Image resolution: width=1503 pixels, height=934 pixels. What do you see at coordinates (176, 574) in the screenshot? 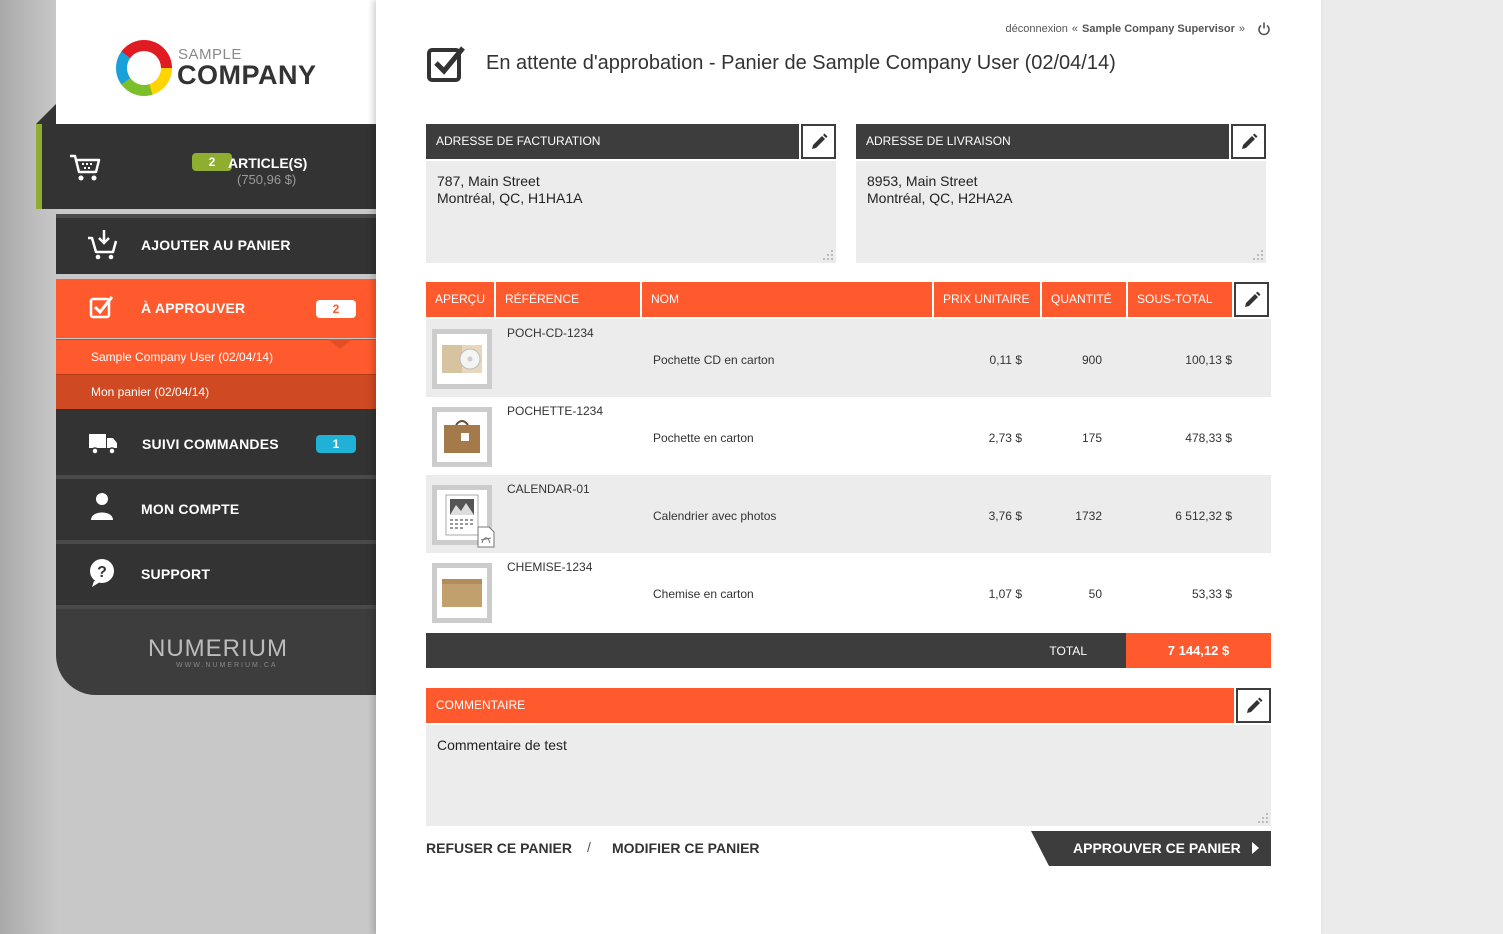
I see `nav-label: SUPPORT` at bounding box center [176, 574].